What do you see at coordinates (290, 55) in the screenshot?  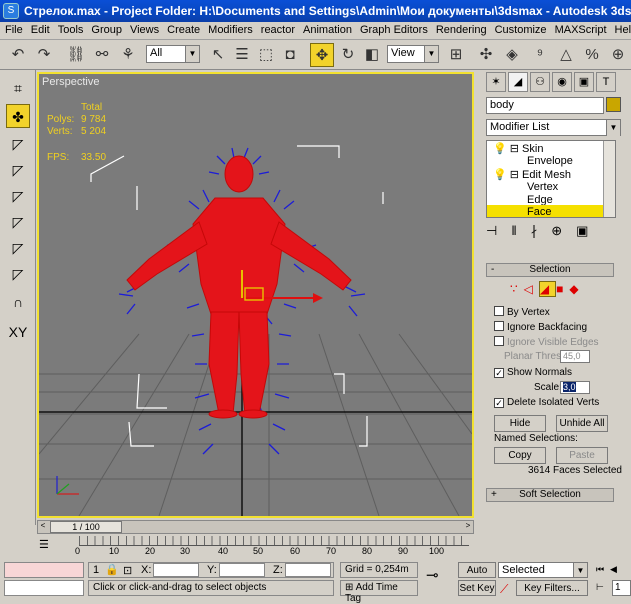 I see `window-crossing-icon: ◘` at bounding box center [290, 55].